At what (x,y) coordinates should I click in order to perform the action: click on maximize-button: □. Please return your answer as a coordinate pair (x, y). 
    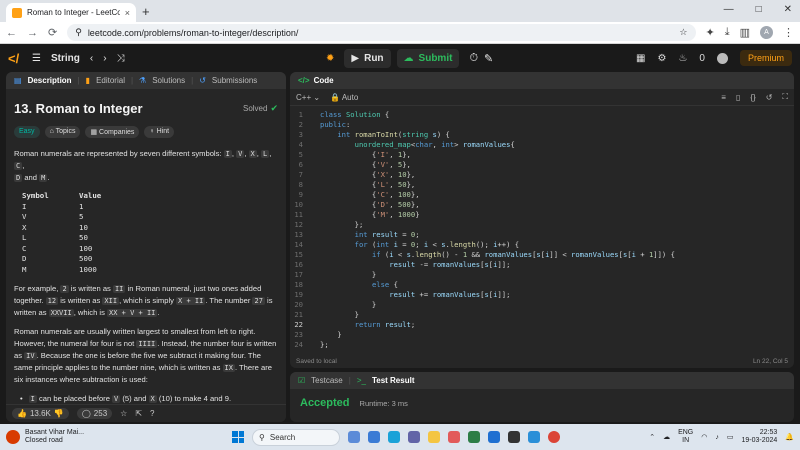
    Looking at the image, I should click on (759, 9).